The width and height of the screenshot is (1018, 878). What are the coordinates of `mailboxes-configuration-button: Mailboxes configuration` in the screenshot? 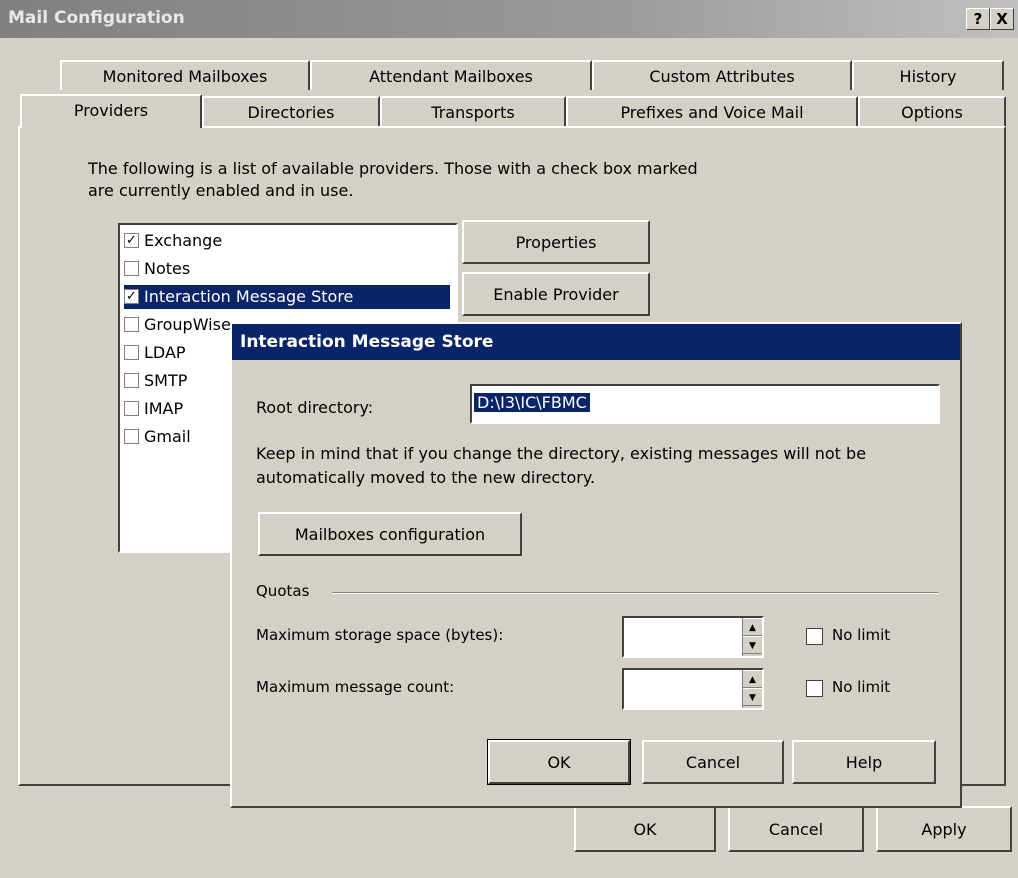 It's located at (390, 534).